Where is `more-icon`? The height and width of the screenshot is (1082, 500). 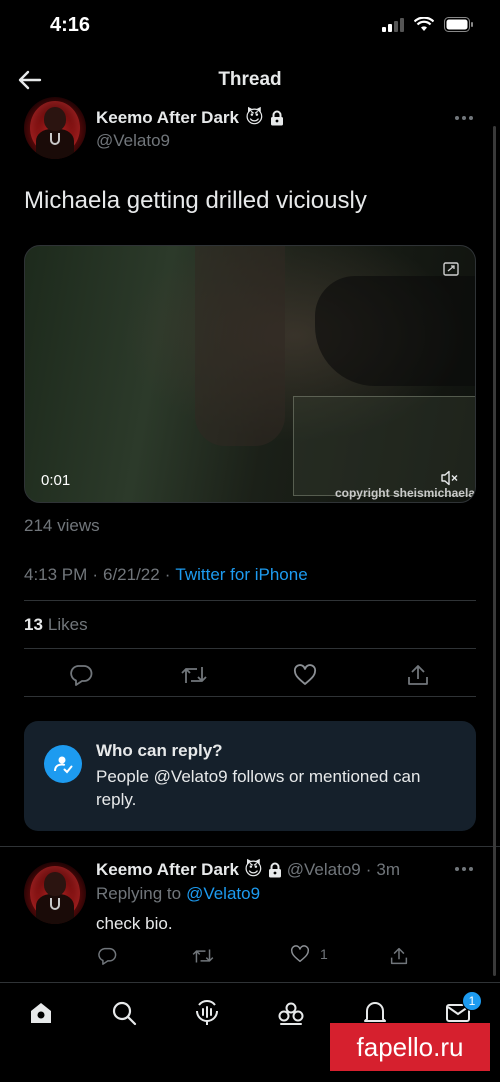 more-icon is located at coordinates (465, 118).